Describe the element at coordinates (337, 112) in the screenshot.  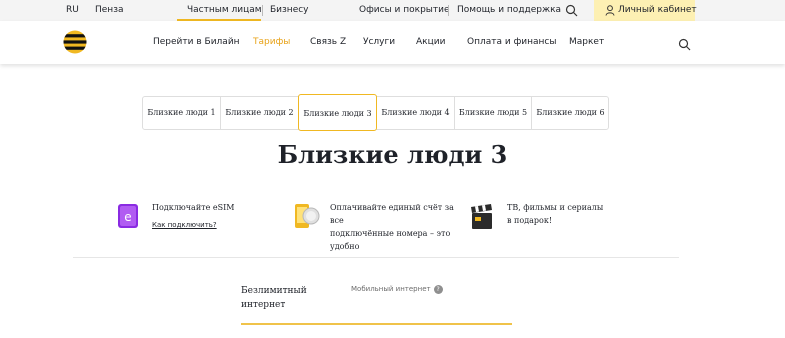
I see `tab-close-people-3: Близкие люди 3` at that location.